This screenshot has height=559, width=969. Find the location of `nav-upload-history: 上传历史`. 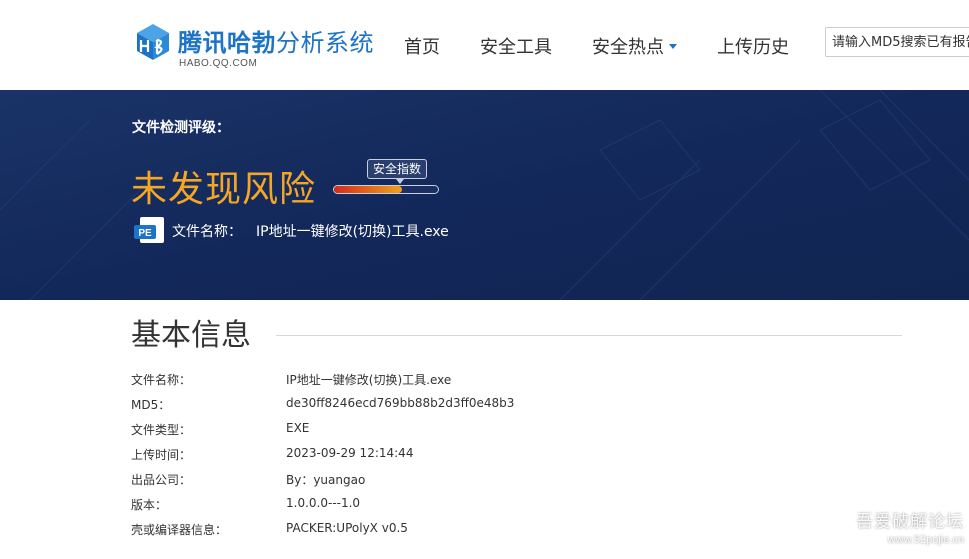

nav-upload-history: 上传历史 is located at coordinates (753, 48).